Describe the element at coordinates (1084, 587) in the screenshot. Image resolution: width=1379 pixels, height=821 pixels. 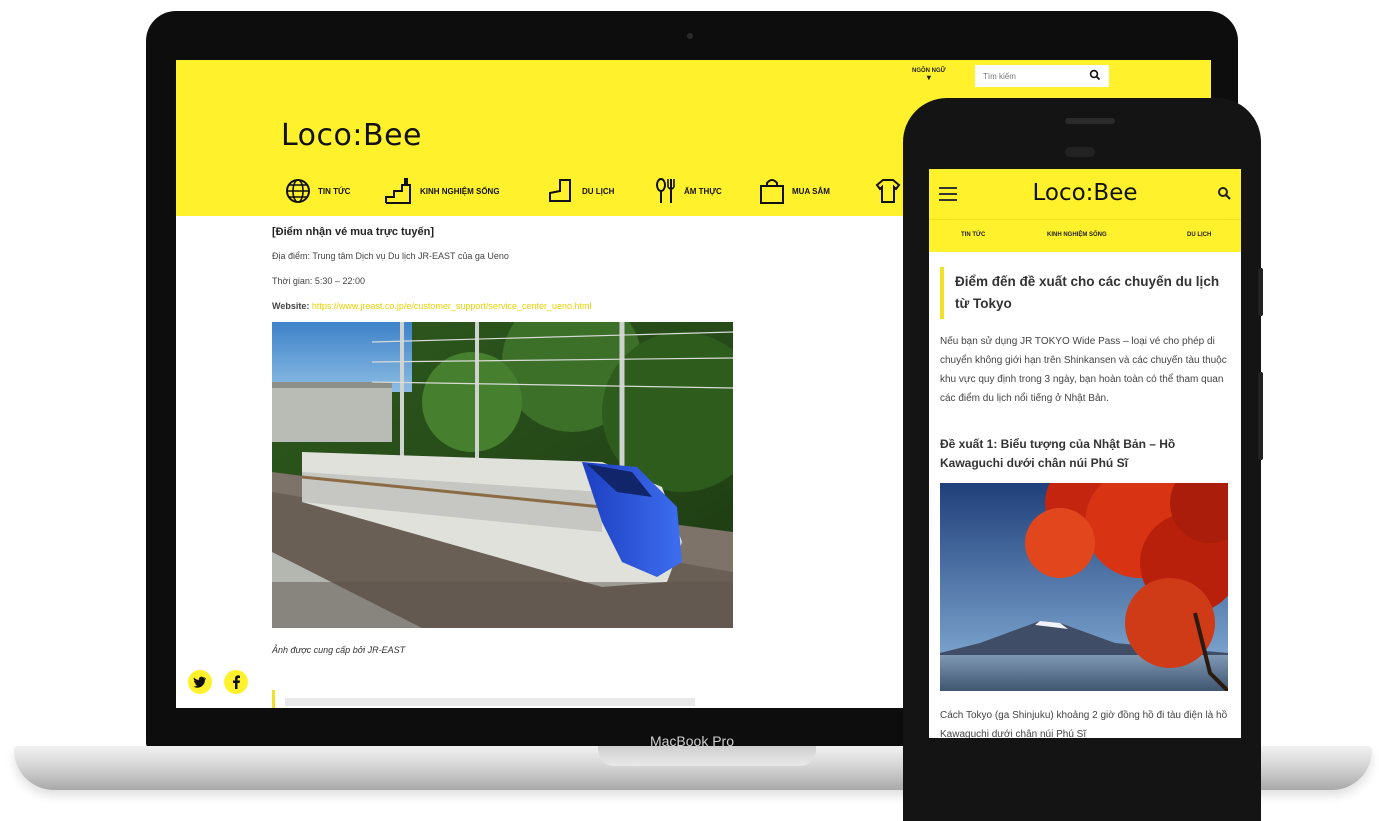
I see `fuji-photo` at that location.